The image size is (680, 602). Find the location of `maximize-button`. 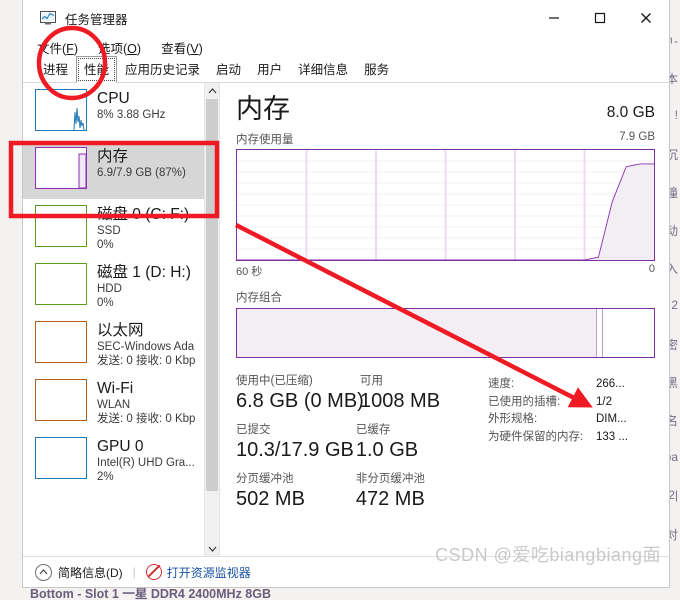

maximize-button is located at coordinates (600, 18).